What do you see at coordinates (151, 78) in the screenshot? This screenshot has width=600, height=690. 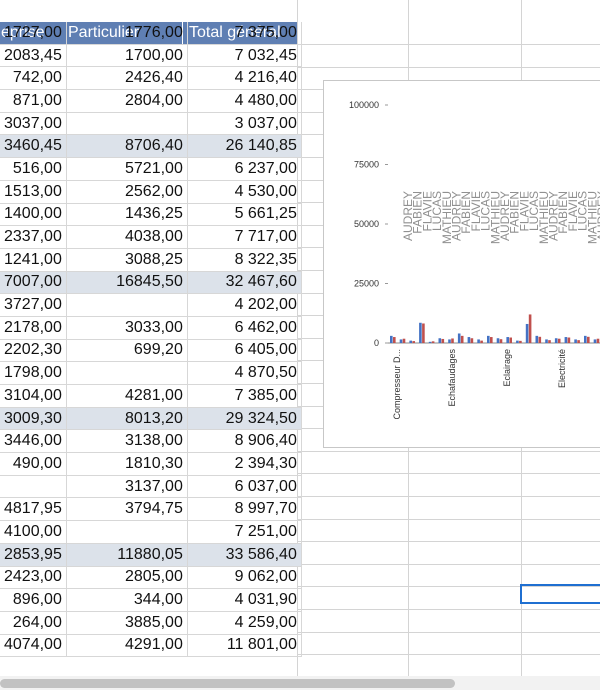 I see `table-row: 742,00 2426,40 4 216,40` at bounding box center [151, 78].